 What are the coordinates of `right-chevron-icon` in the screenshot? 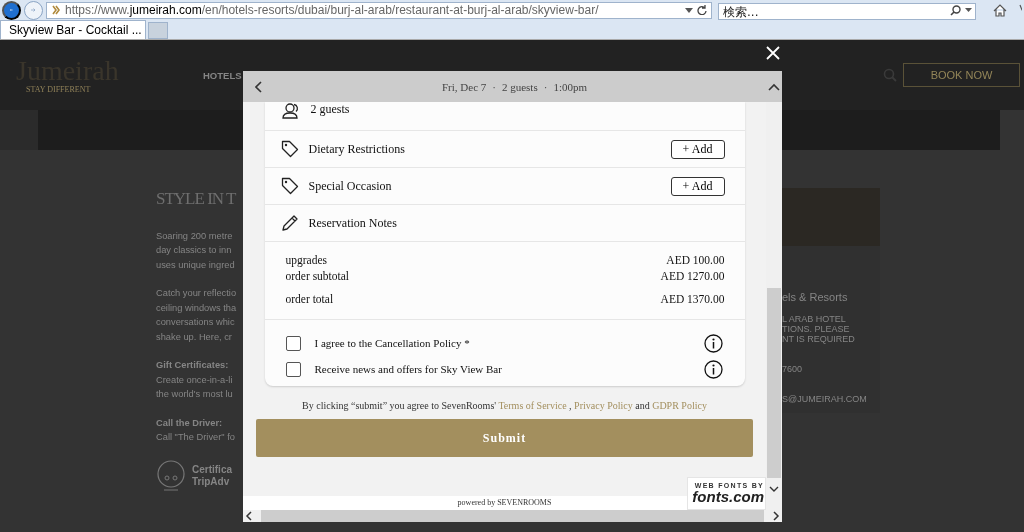 It's located at (776, 516).